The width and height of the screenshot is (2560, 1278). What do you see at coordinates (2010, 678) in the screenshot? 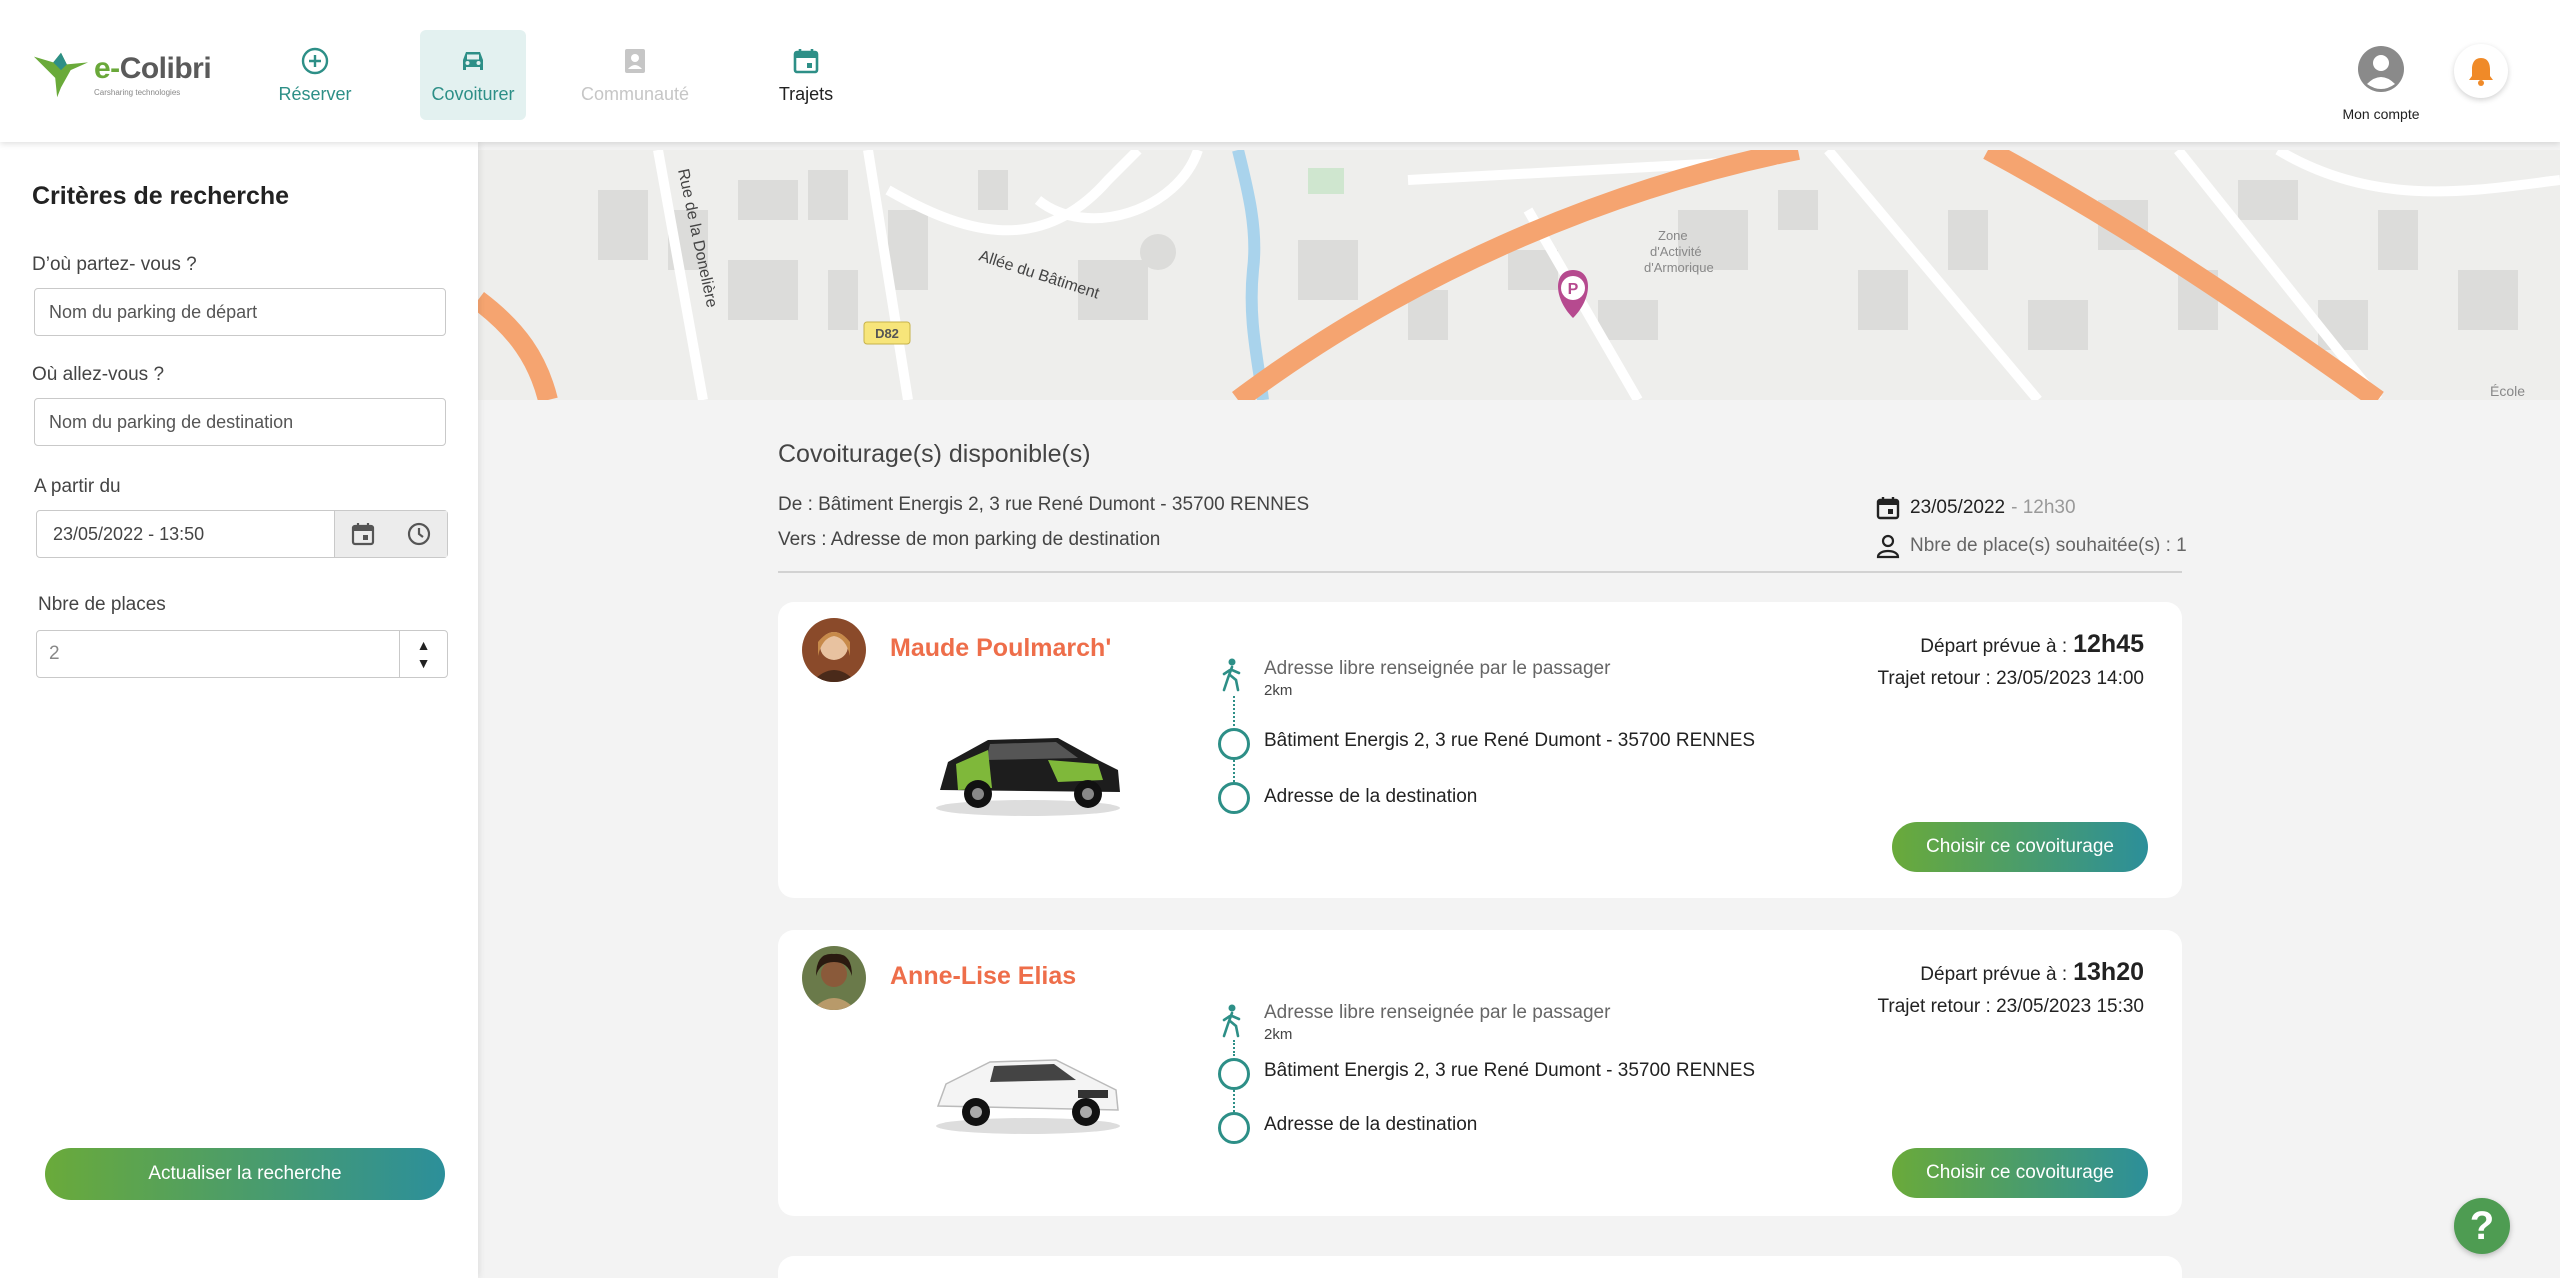
I see `return-trip: Trajet retour : 23/05/2023 14:00` at bounding box center [2010, 678].